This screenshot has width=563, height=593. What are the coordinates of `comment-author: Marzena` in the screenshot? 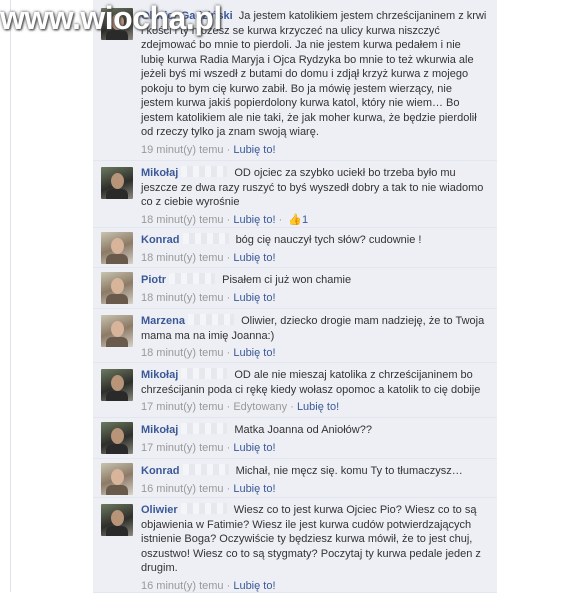 It's located at (163, 321).